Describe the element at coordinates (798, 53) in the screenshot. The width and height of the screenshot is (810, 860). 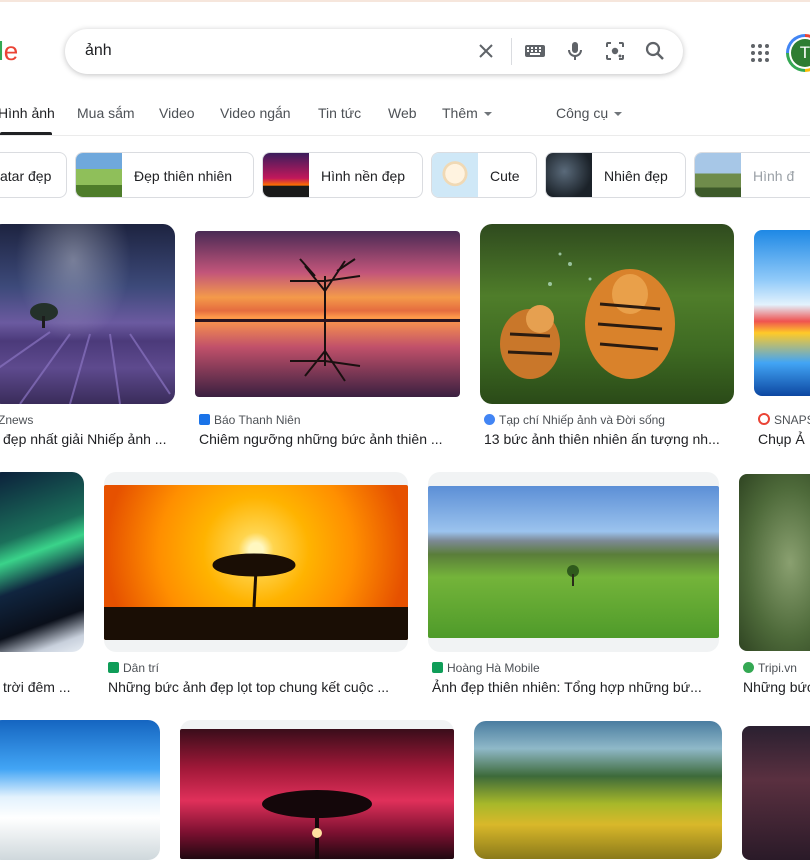
I see `account-avatar: T` at that location.